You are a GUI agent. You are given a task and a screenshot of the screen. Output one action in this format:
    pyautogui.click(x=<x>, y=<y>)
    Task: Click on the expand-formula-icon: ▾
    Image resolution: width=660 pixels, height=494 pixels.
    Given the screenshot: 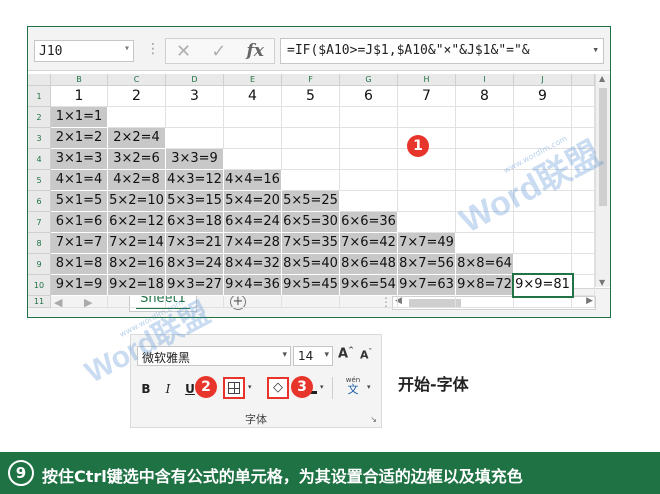 What is the action you would take?
    pyautogui.click(x=595, y=49)
    